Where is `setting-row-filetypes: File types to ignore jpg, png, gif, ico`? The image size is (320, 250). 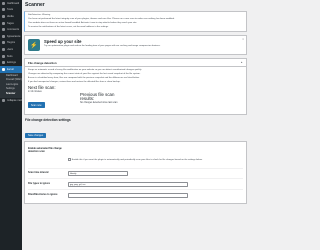 setting-row-filetypes: File types to ignore jpg, png, gif, ico is located at coordinates (135, 183).